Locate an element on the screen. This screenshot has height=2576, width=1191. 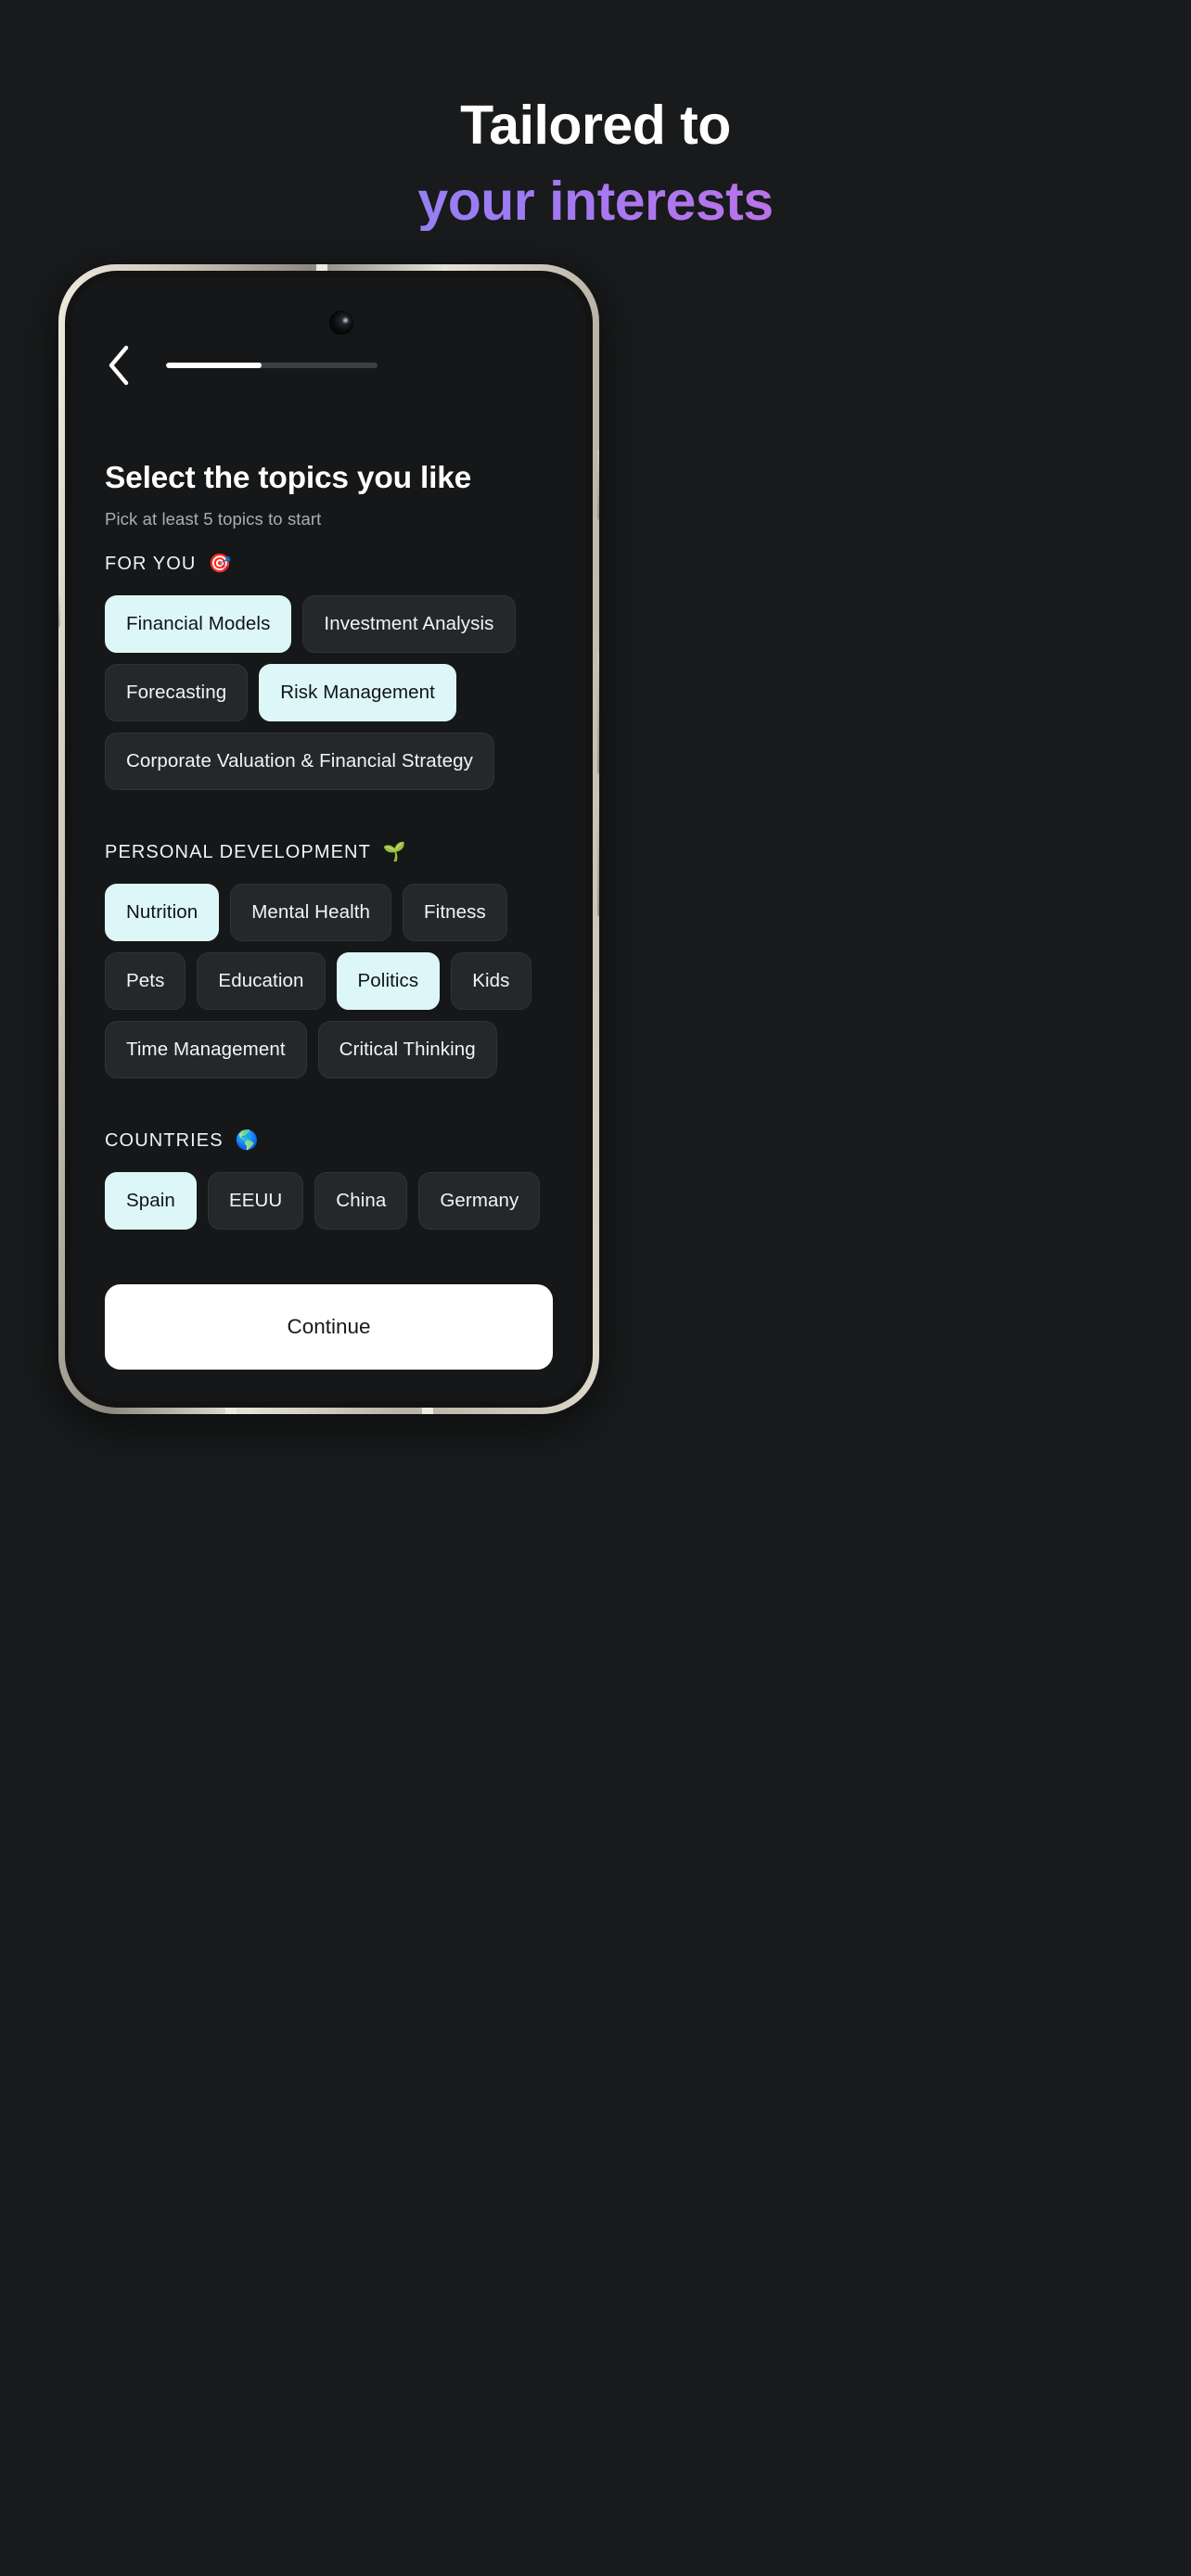
chevron-left-icon is located at coordinates (119, 365).